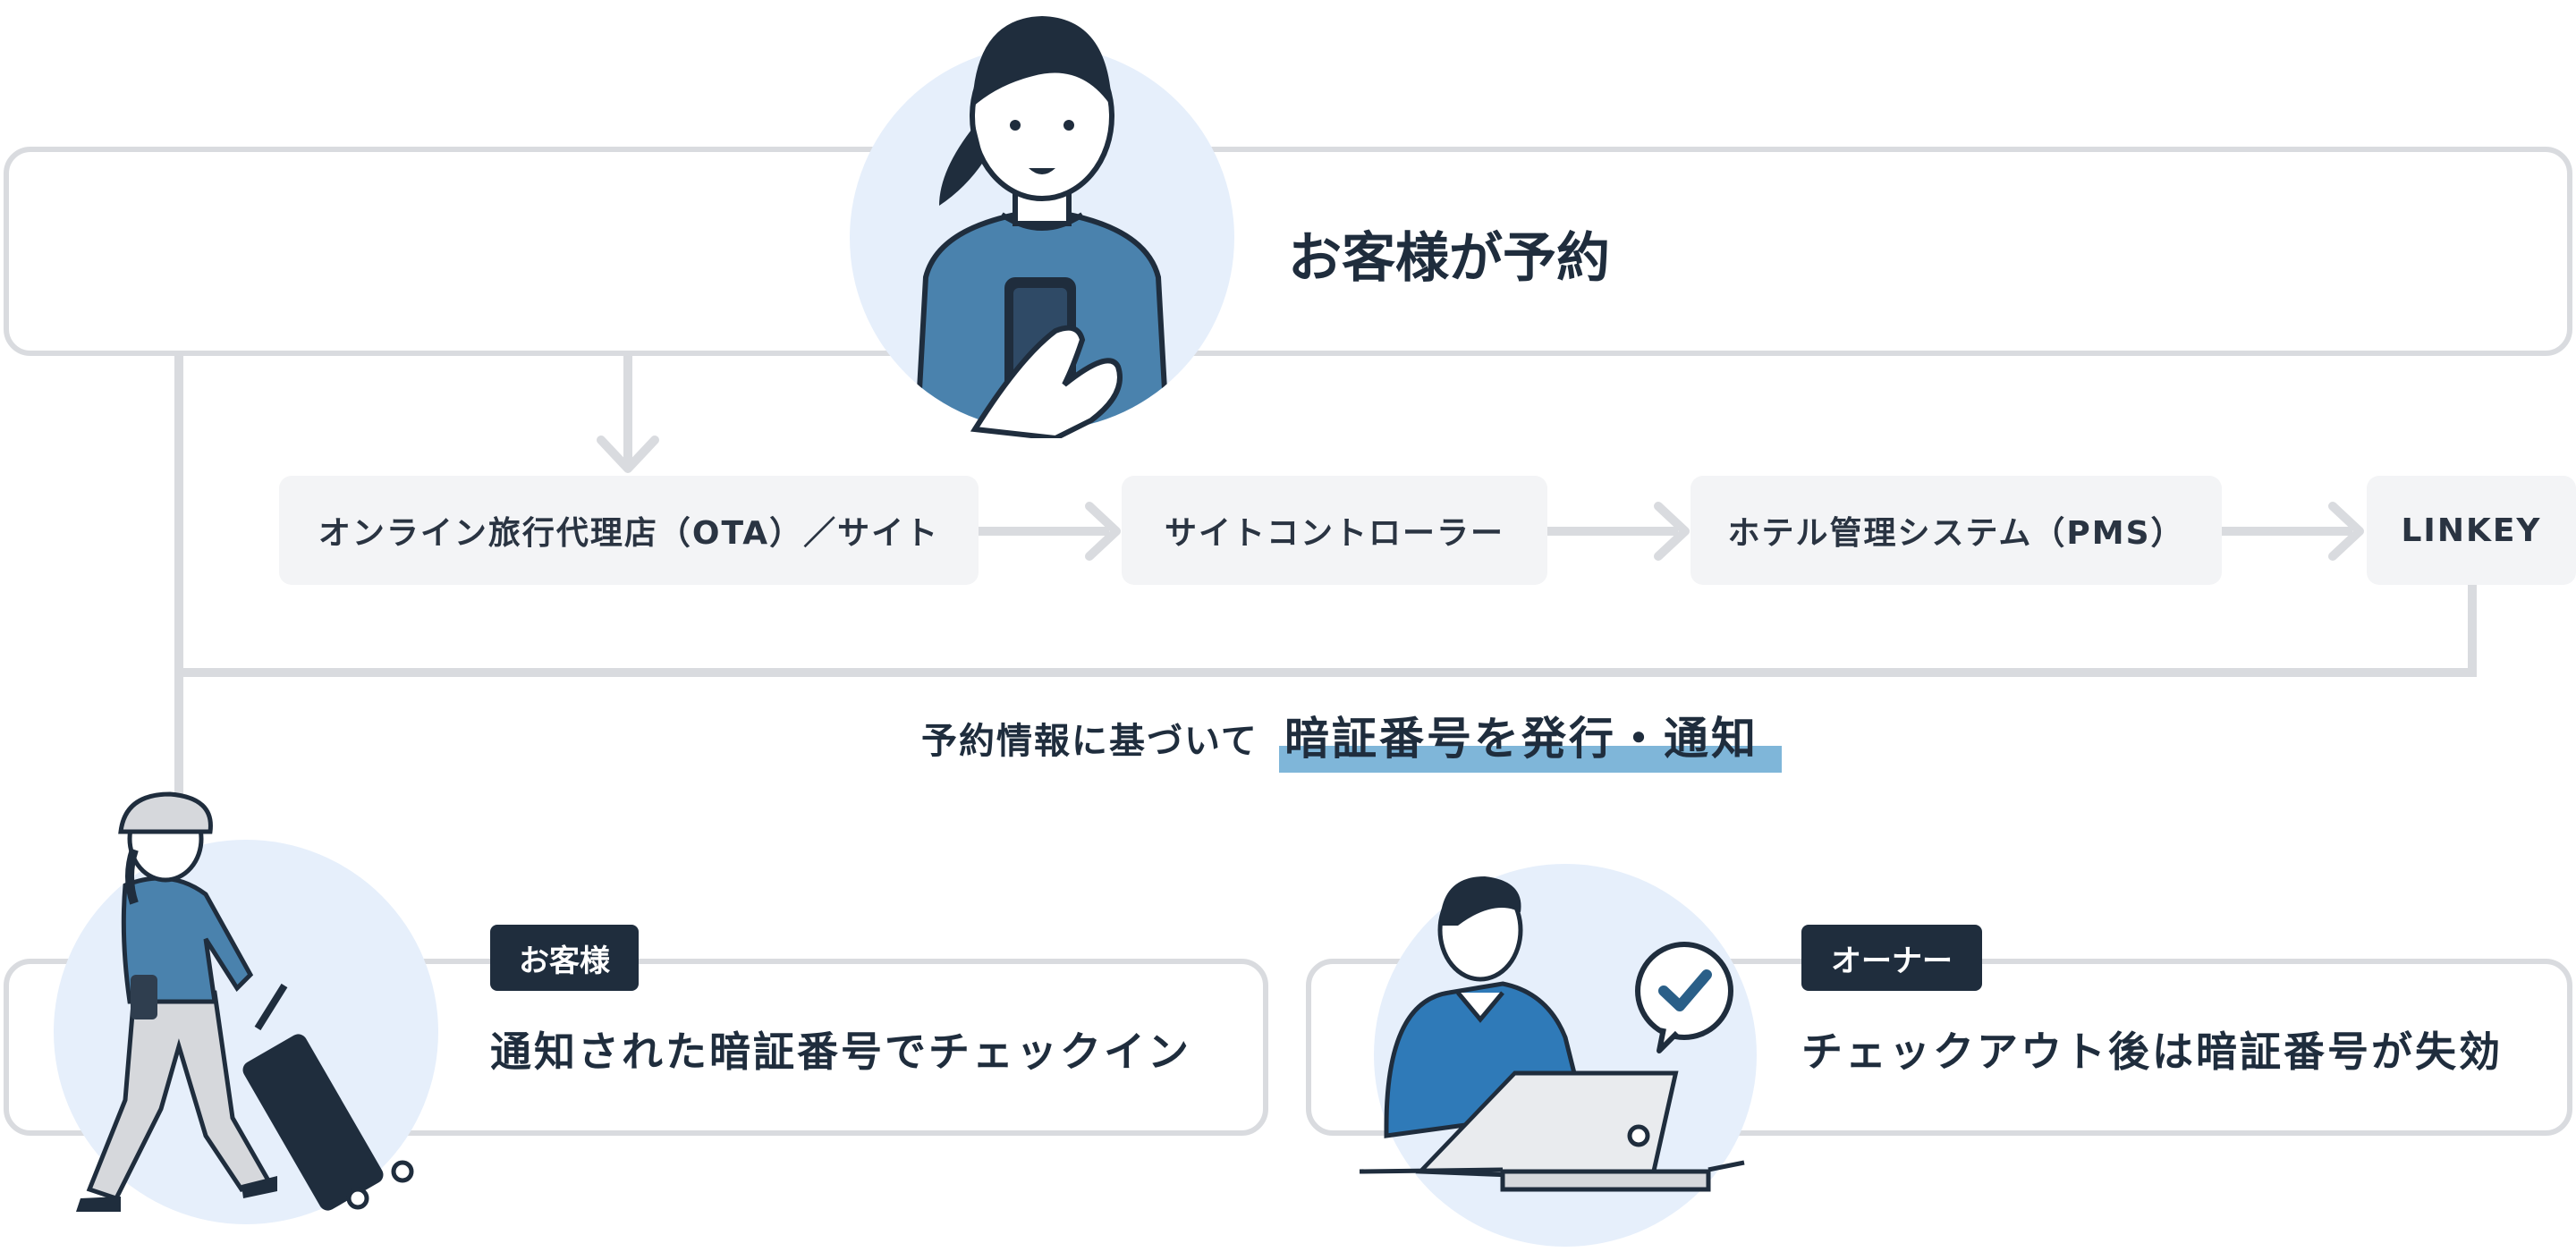  I want to click on notice-prefix: 予約情報に基づいて, so click(1089, 741).